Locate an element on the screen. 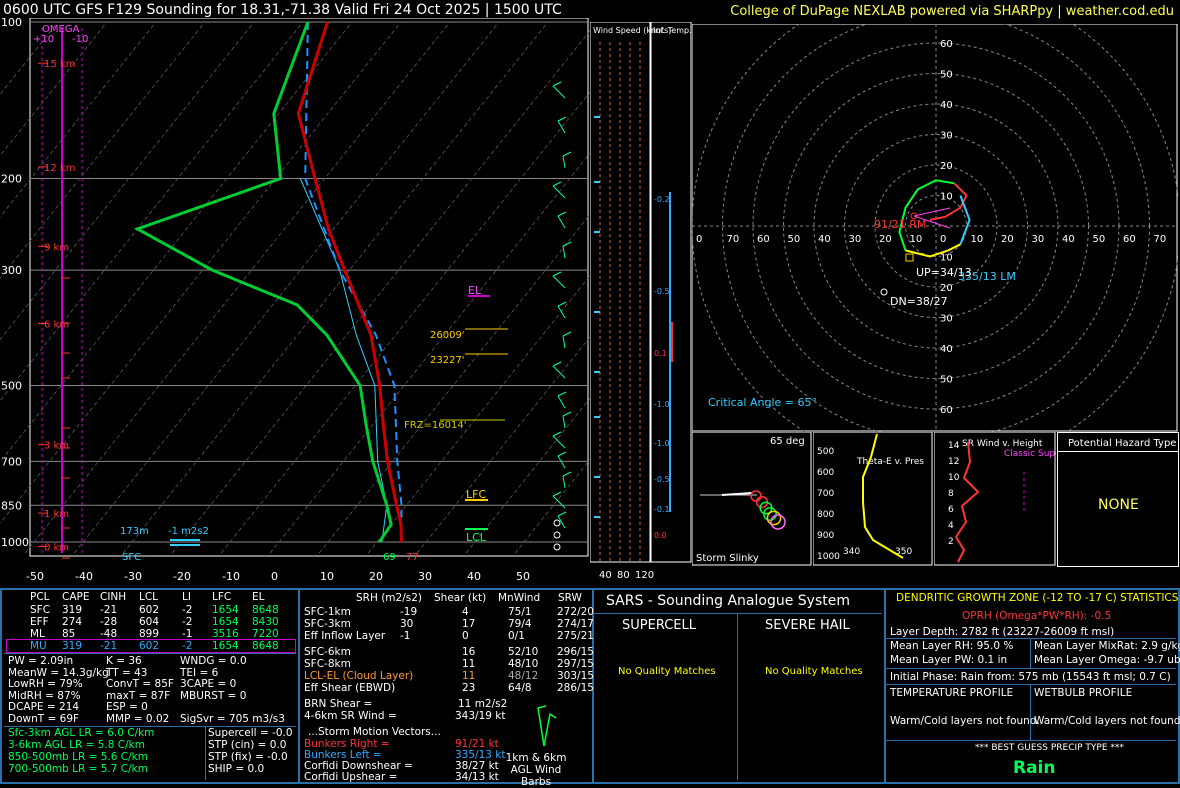 The image size is (1180, 788). isotherm is located at coordinates (54, 89).